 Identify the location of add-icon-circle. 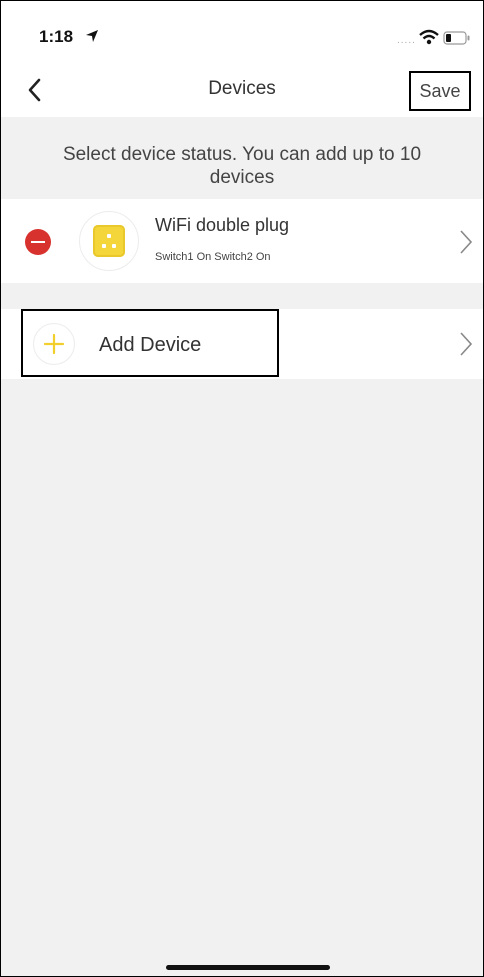
(54, 344).